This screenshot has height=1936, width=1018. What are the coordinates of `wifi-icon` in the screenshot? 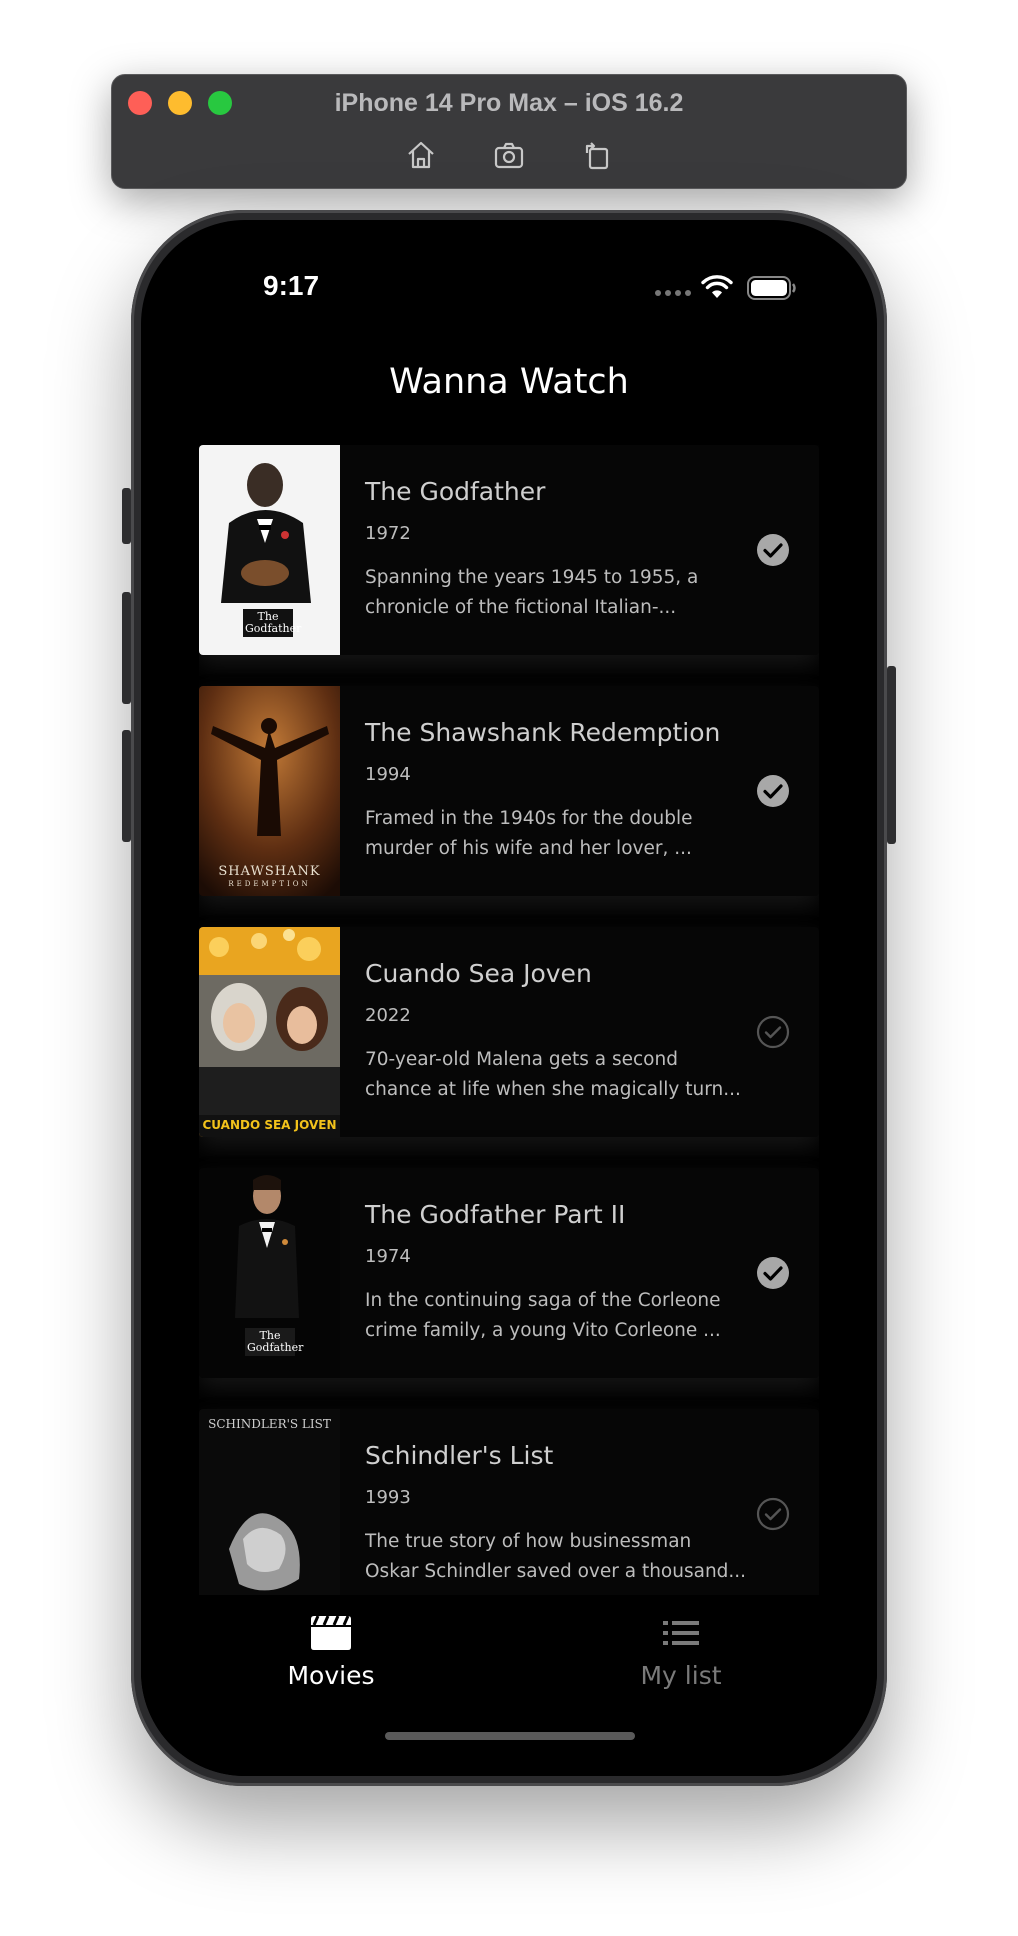 It's located at (717, 286).